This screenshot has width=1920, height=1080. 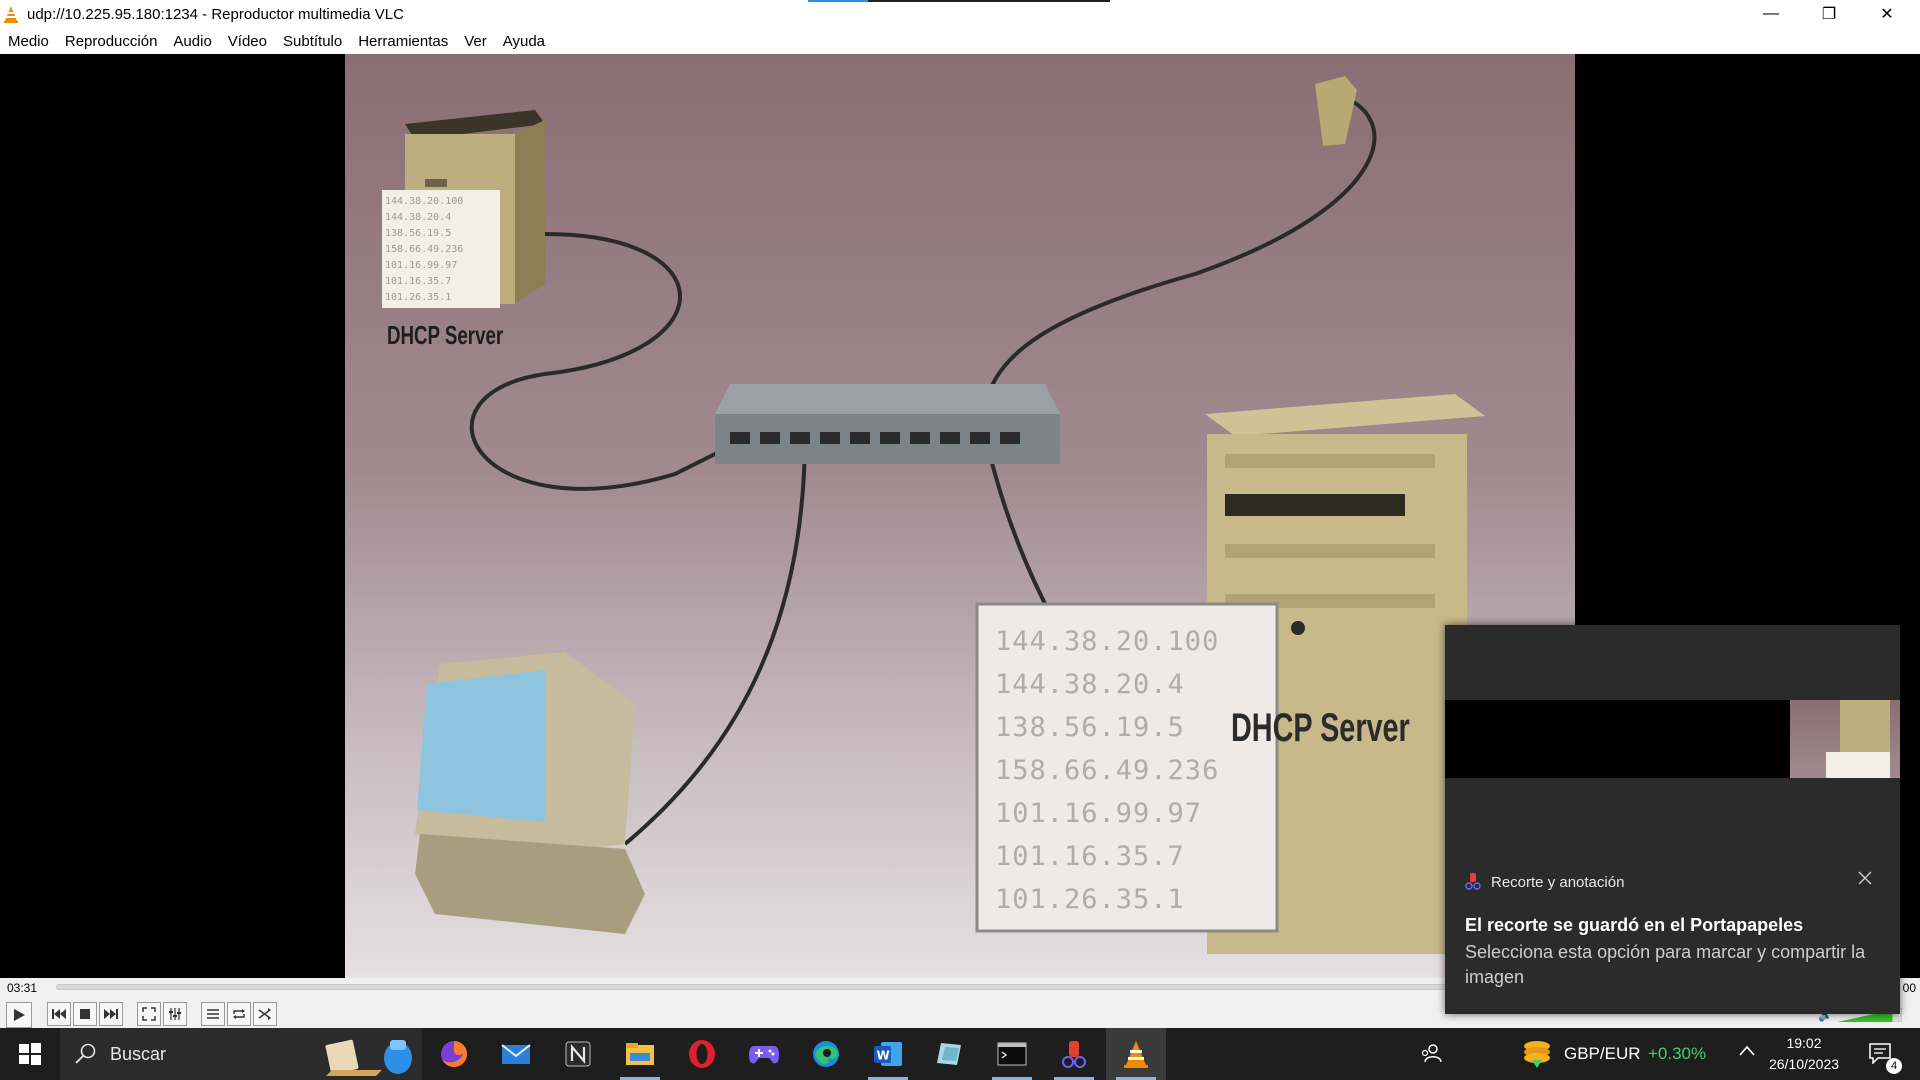 I want to click on windows-logo-icon, so click(x=30, y=1054).